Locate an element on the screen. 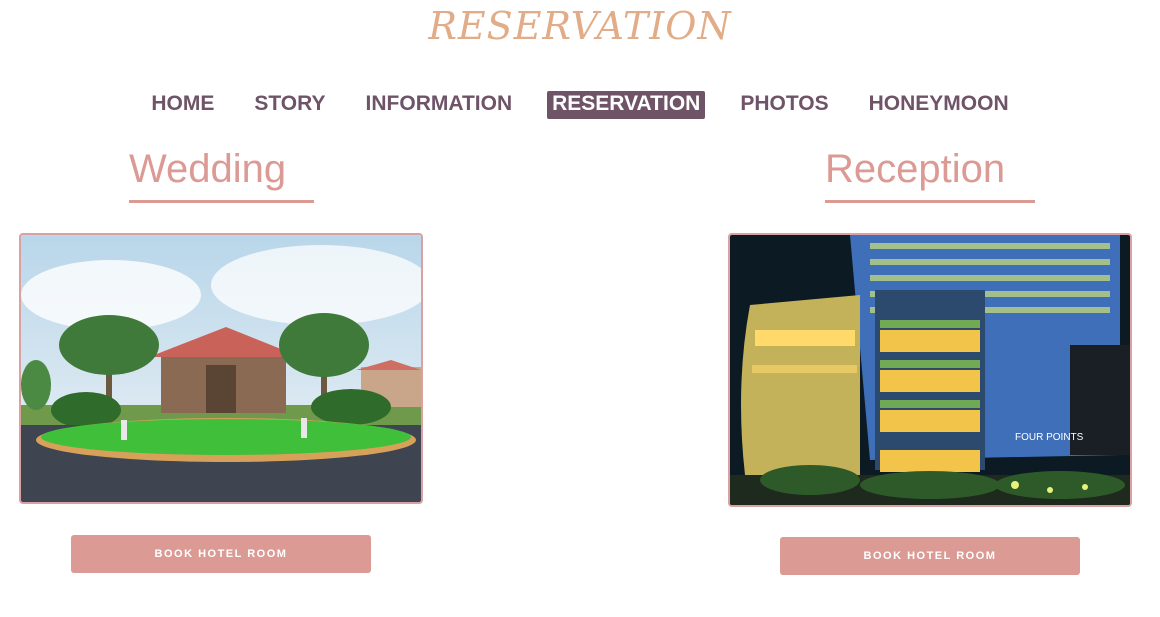  wedding-venue-illustration is located at coordinates (221, 368).